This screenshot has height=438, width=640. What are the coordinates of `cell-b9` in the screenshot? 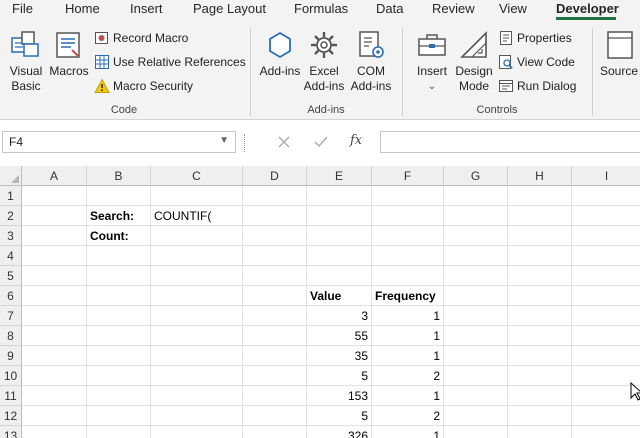 It's located at (119, 356).